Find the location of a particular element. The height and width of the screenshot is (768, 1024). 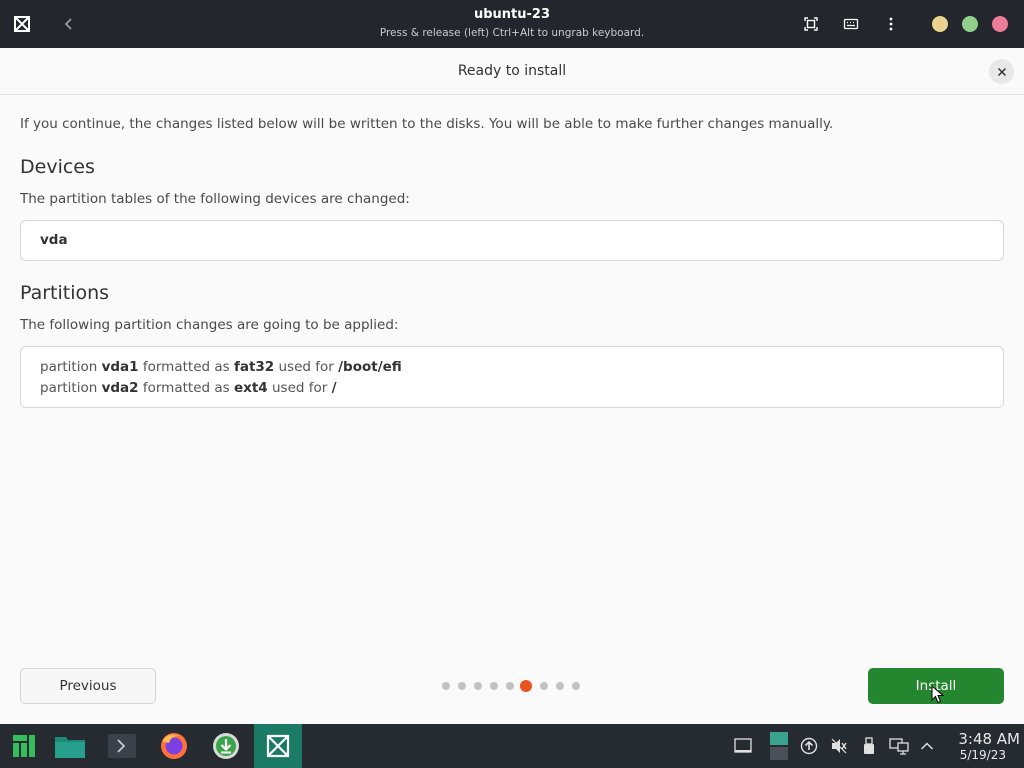

previous-button: Previous is located at coordinates (88, 686).